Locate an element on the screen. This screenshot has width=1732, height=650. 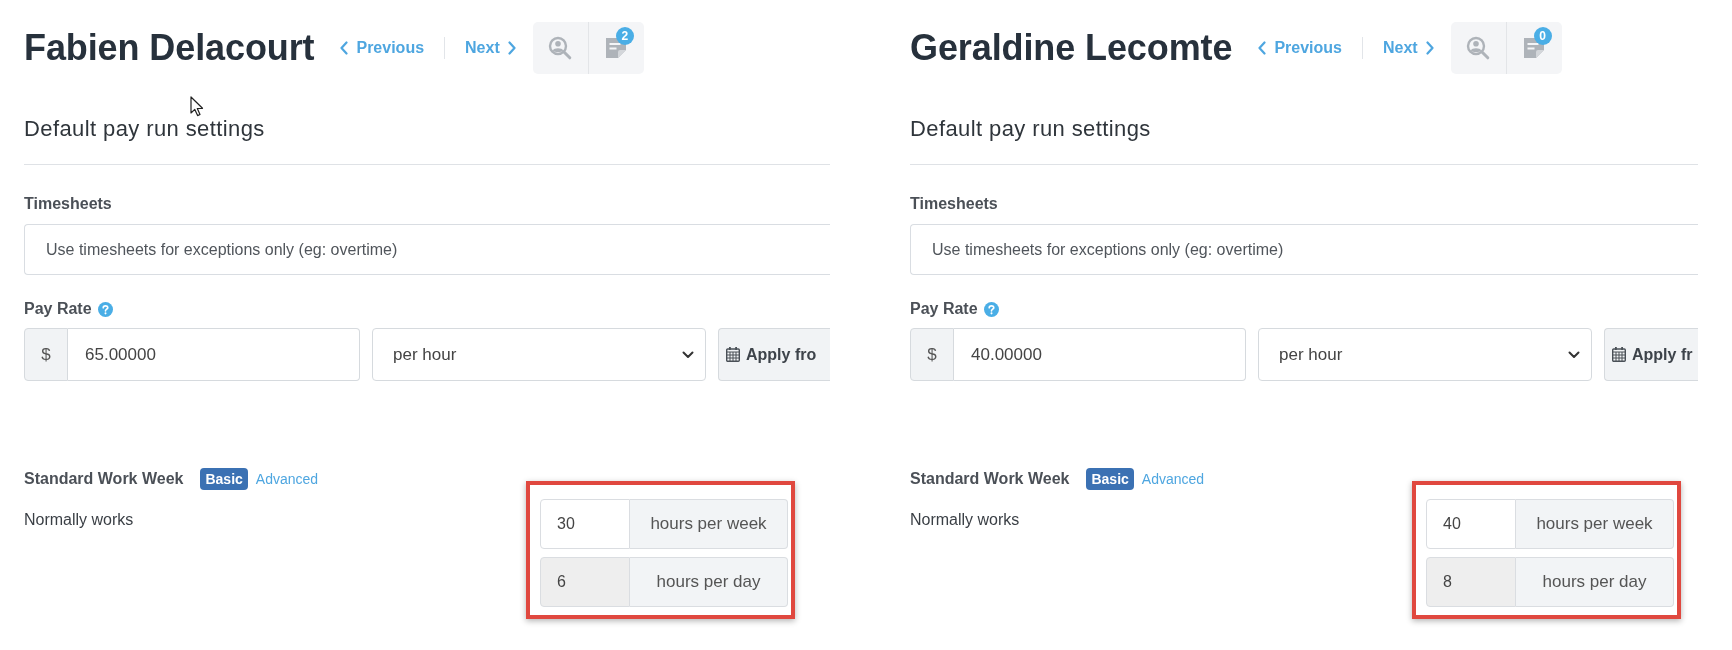
hours-field: 40 is located at coordinates (1471, 524).